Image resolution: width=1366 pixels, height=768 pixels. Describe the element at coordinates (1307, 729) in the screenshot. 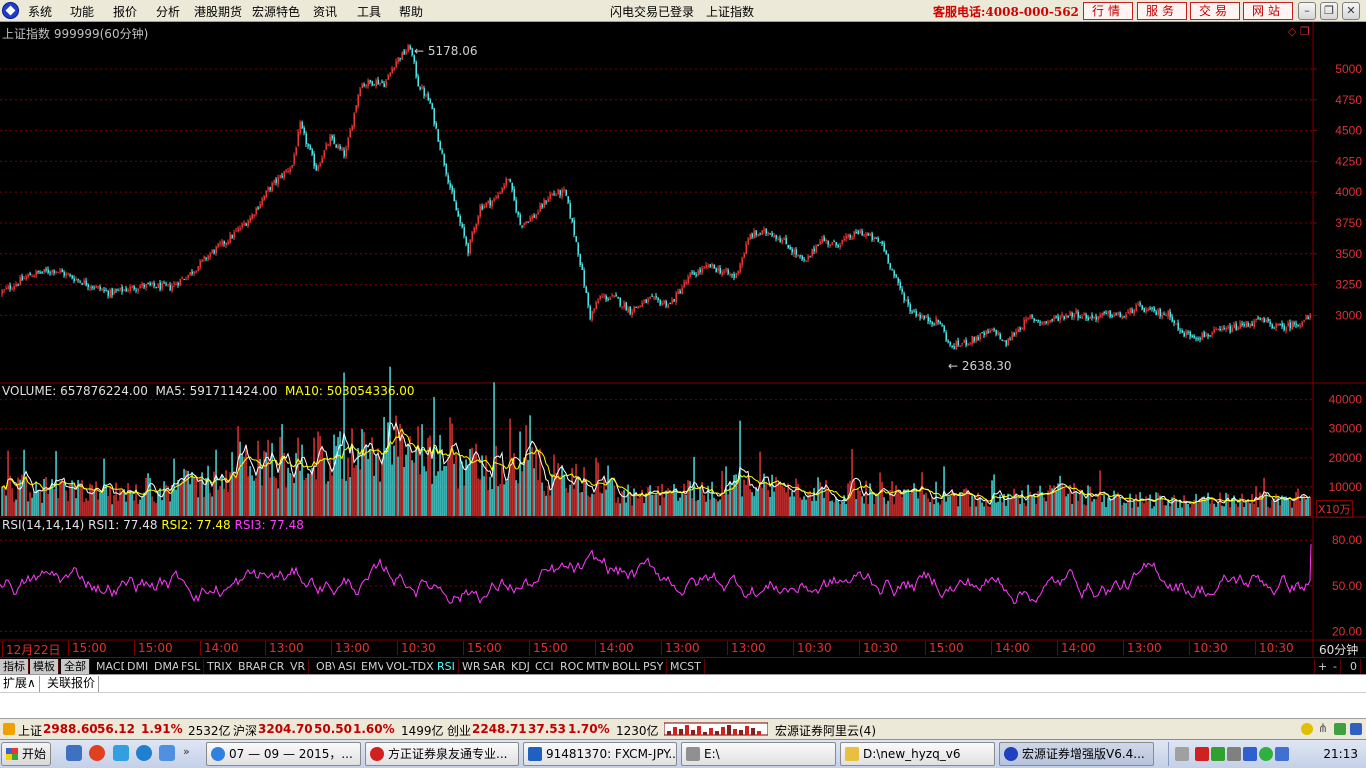

I see `alert-icon` at that location.